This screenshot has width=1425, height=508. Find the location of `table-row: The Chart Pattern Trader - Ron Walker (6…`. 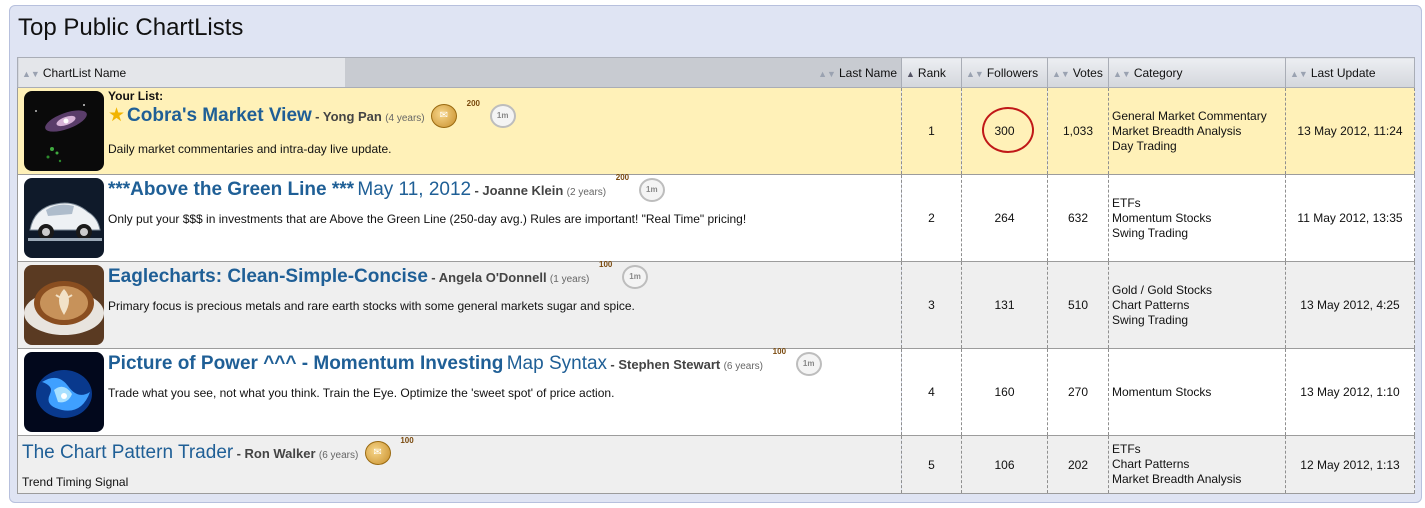

table-row: The Chart Pattern Trader - Ron Walker (6… is located at coordinates (716, 464).